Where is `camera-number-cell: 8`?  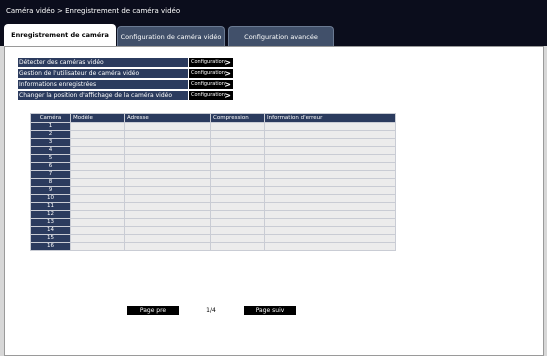
camera-number-cell: 8 is located at coordinates (50, 182).